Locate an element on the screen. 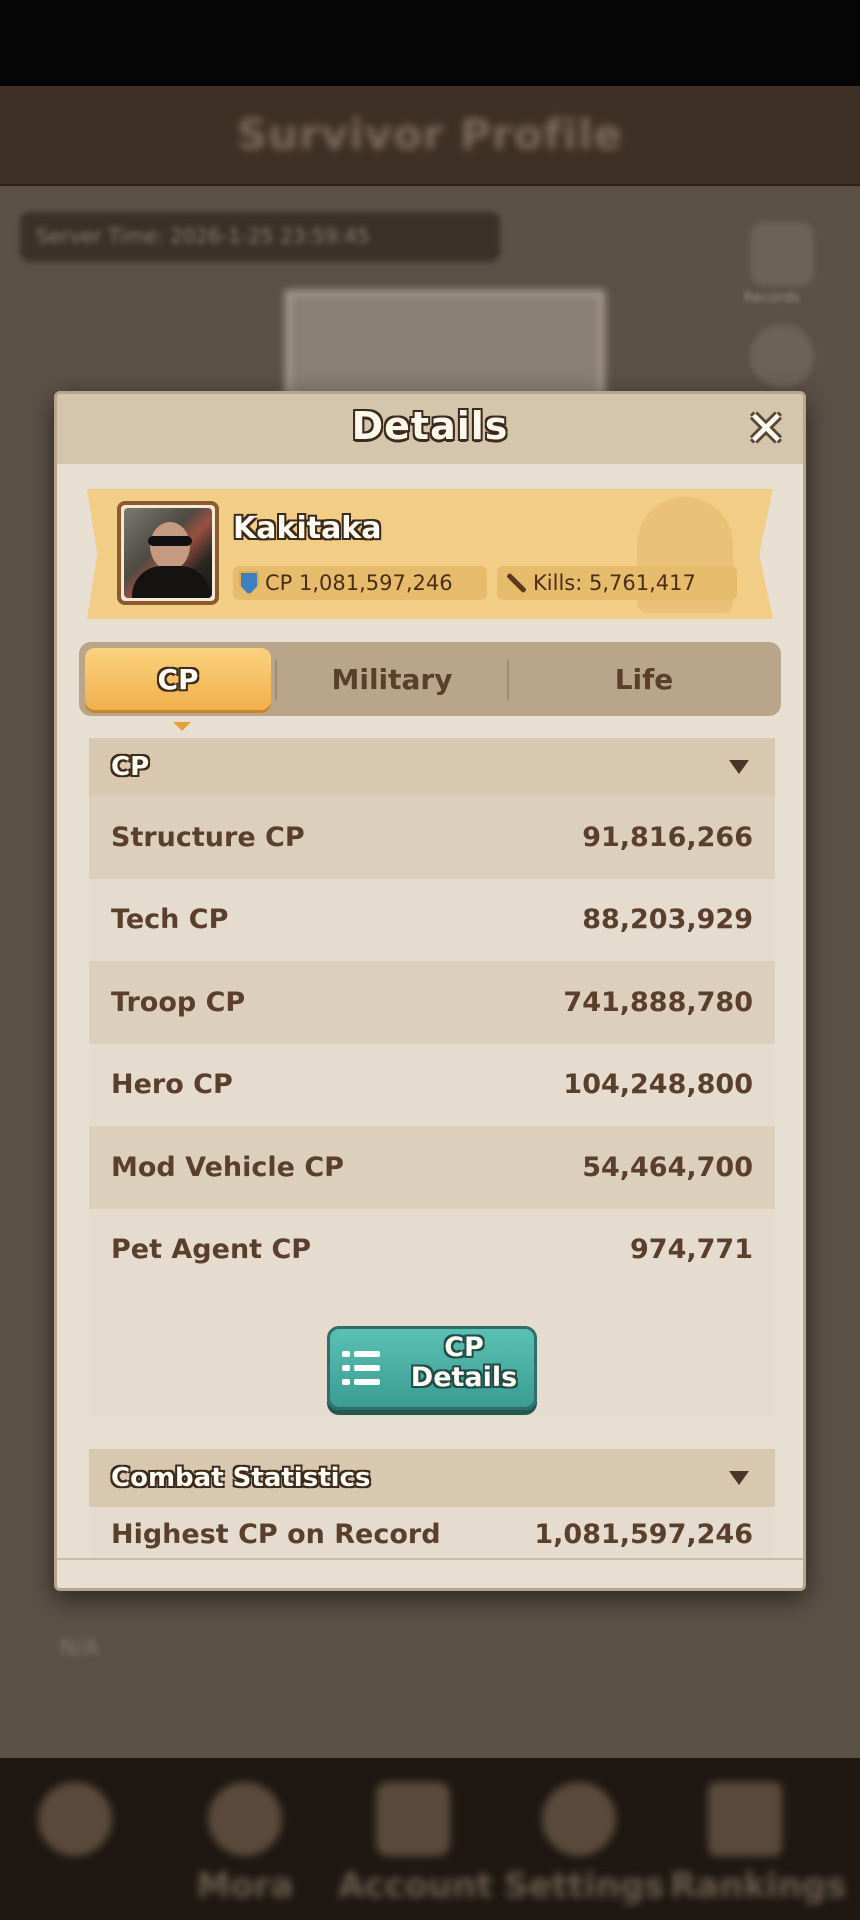 The image size is (860, 1920). list-item: Mod Vehicle CP 54,464,700 is located at coordinates (432, 1167).